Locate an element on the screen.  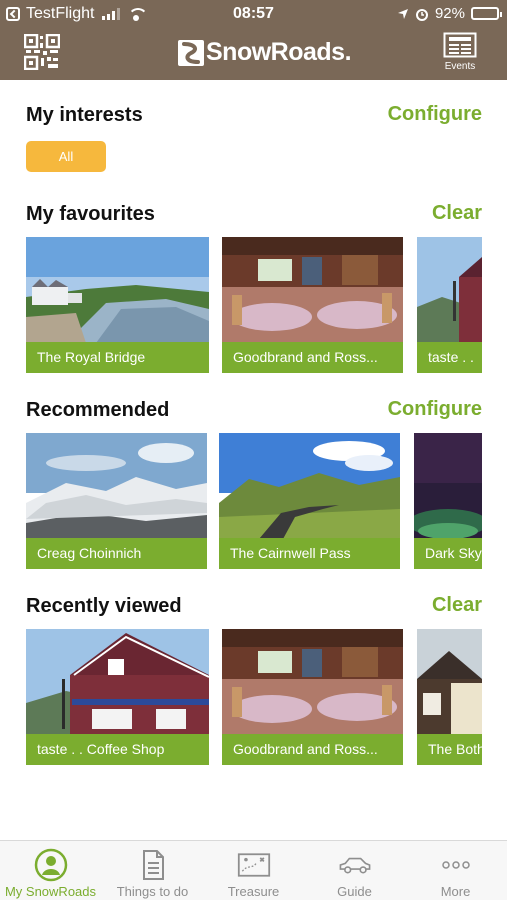
interests-title: My interests is located at coordinates (84, 115).